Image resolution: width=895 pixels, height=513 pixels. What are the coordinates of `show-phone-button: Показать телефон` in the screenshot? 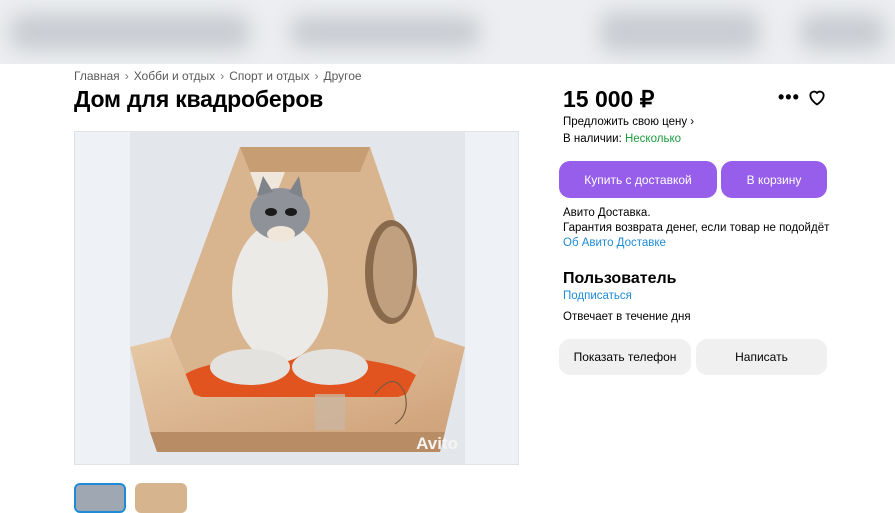 It's located at (625, 357).